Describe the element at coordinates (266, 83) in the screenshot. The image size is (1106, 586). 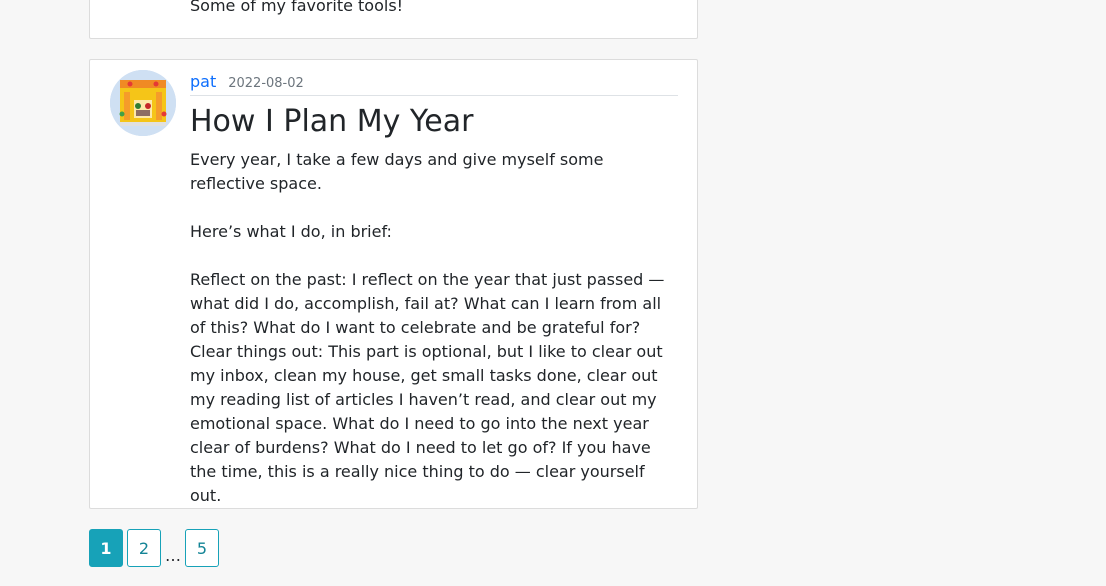
I see `post-date: 2022-08-02` at that location.